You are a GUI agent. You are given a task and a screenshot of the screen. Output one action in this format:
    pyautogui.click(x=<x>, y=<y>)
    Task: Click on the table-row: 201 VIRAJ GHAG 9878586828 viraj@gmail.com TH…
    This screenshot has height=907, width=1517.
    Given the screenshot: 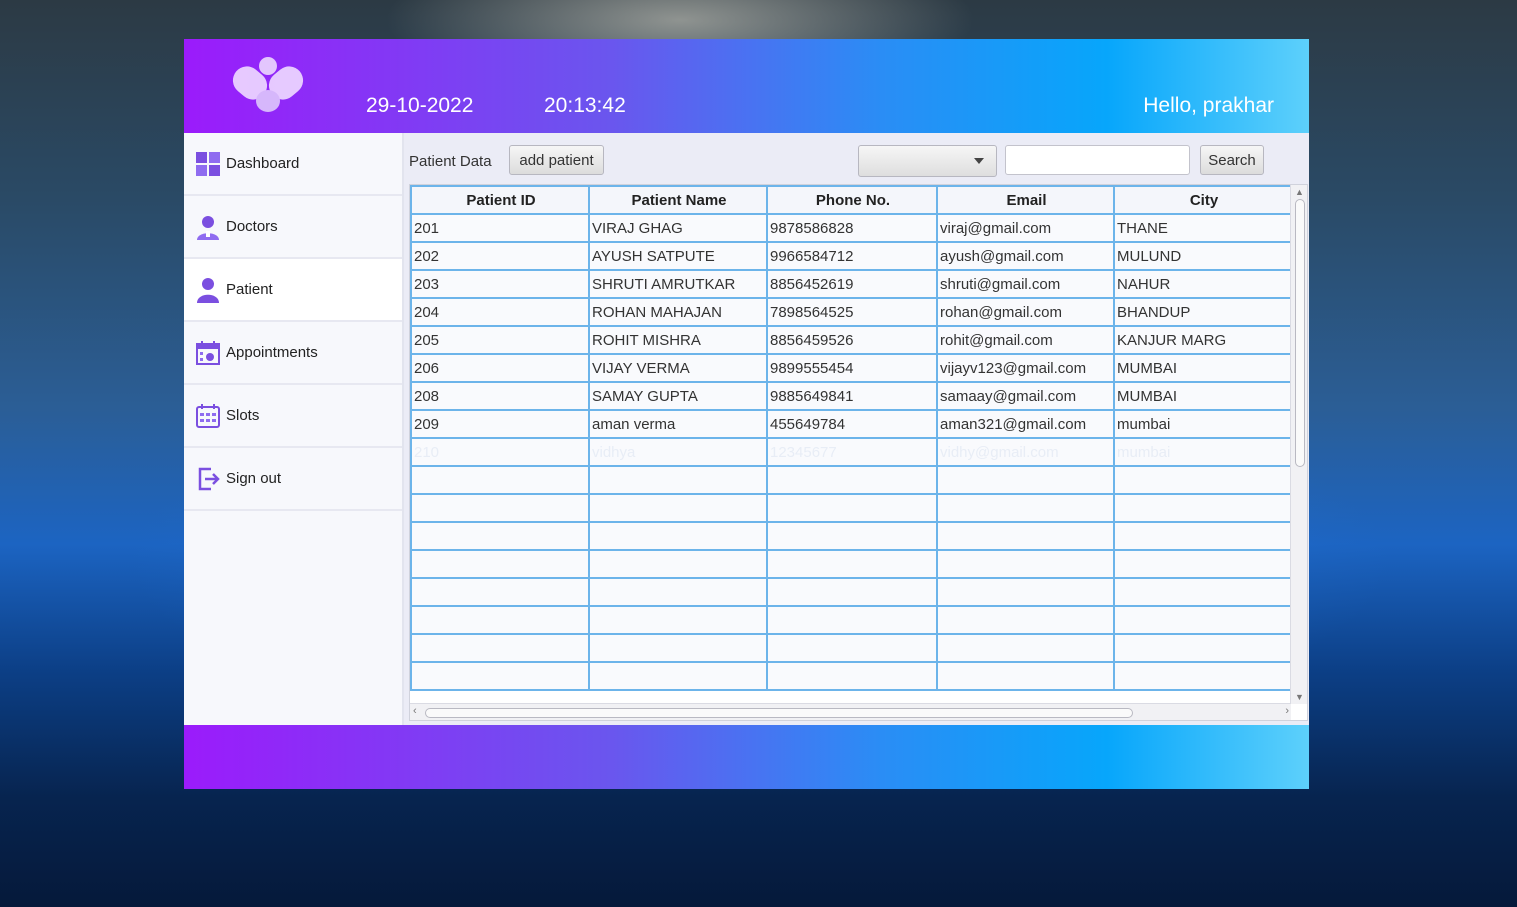 What is the action you would take?
    pyautogui.click(x=851, y=228)
    